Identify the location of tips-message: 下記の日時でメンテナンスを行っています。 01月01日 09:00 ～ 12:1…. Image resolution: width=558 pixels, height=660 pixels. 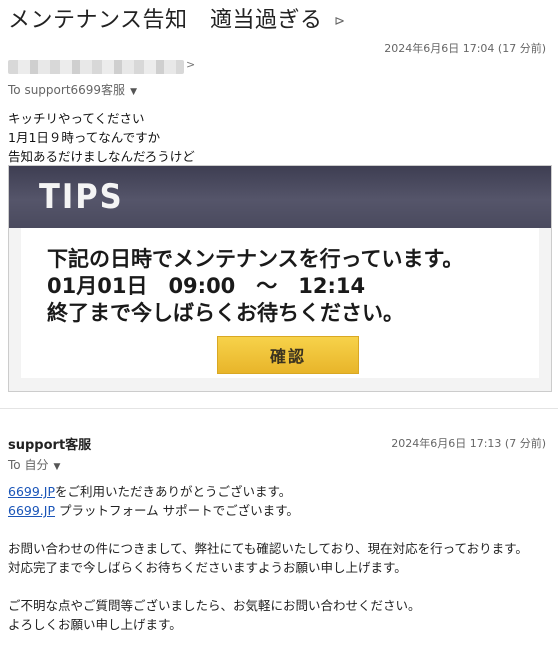
(255, 286).